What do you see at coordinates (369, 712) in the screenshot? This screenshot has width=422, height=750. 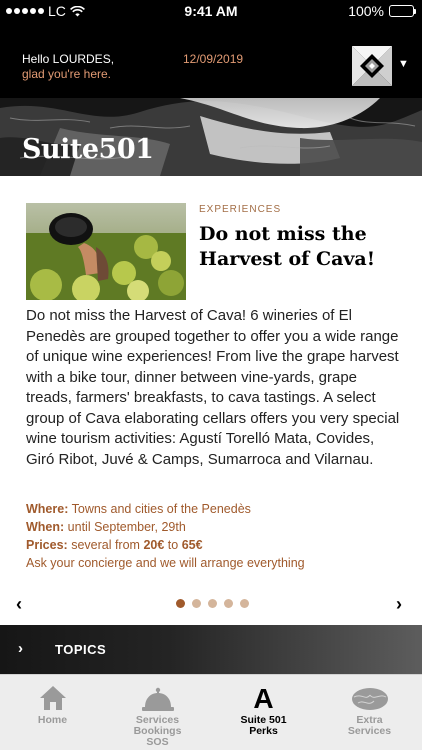 I see `tab-extra: Extra Services` at bounding box center [369, 712].